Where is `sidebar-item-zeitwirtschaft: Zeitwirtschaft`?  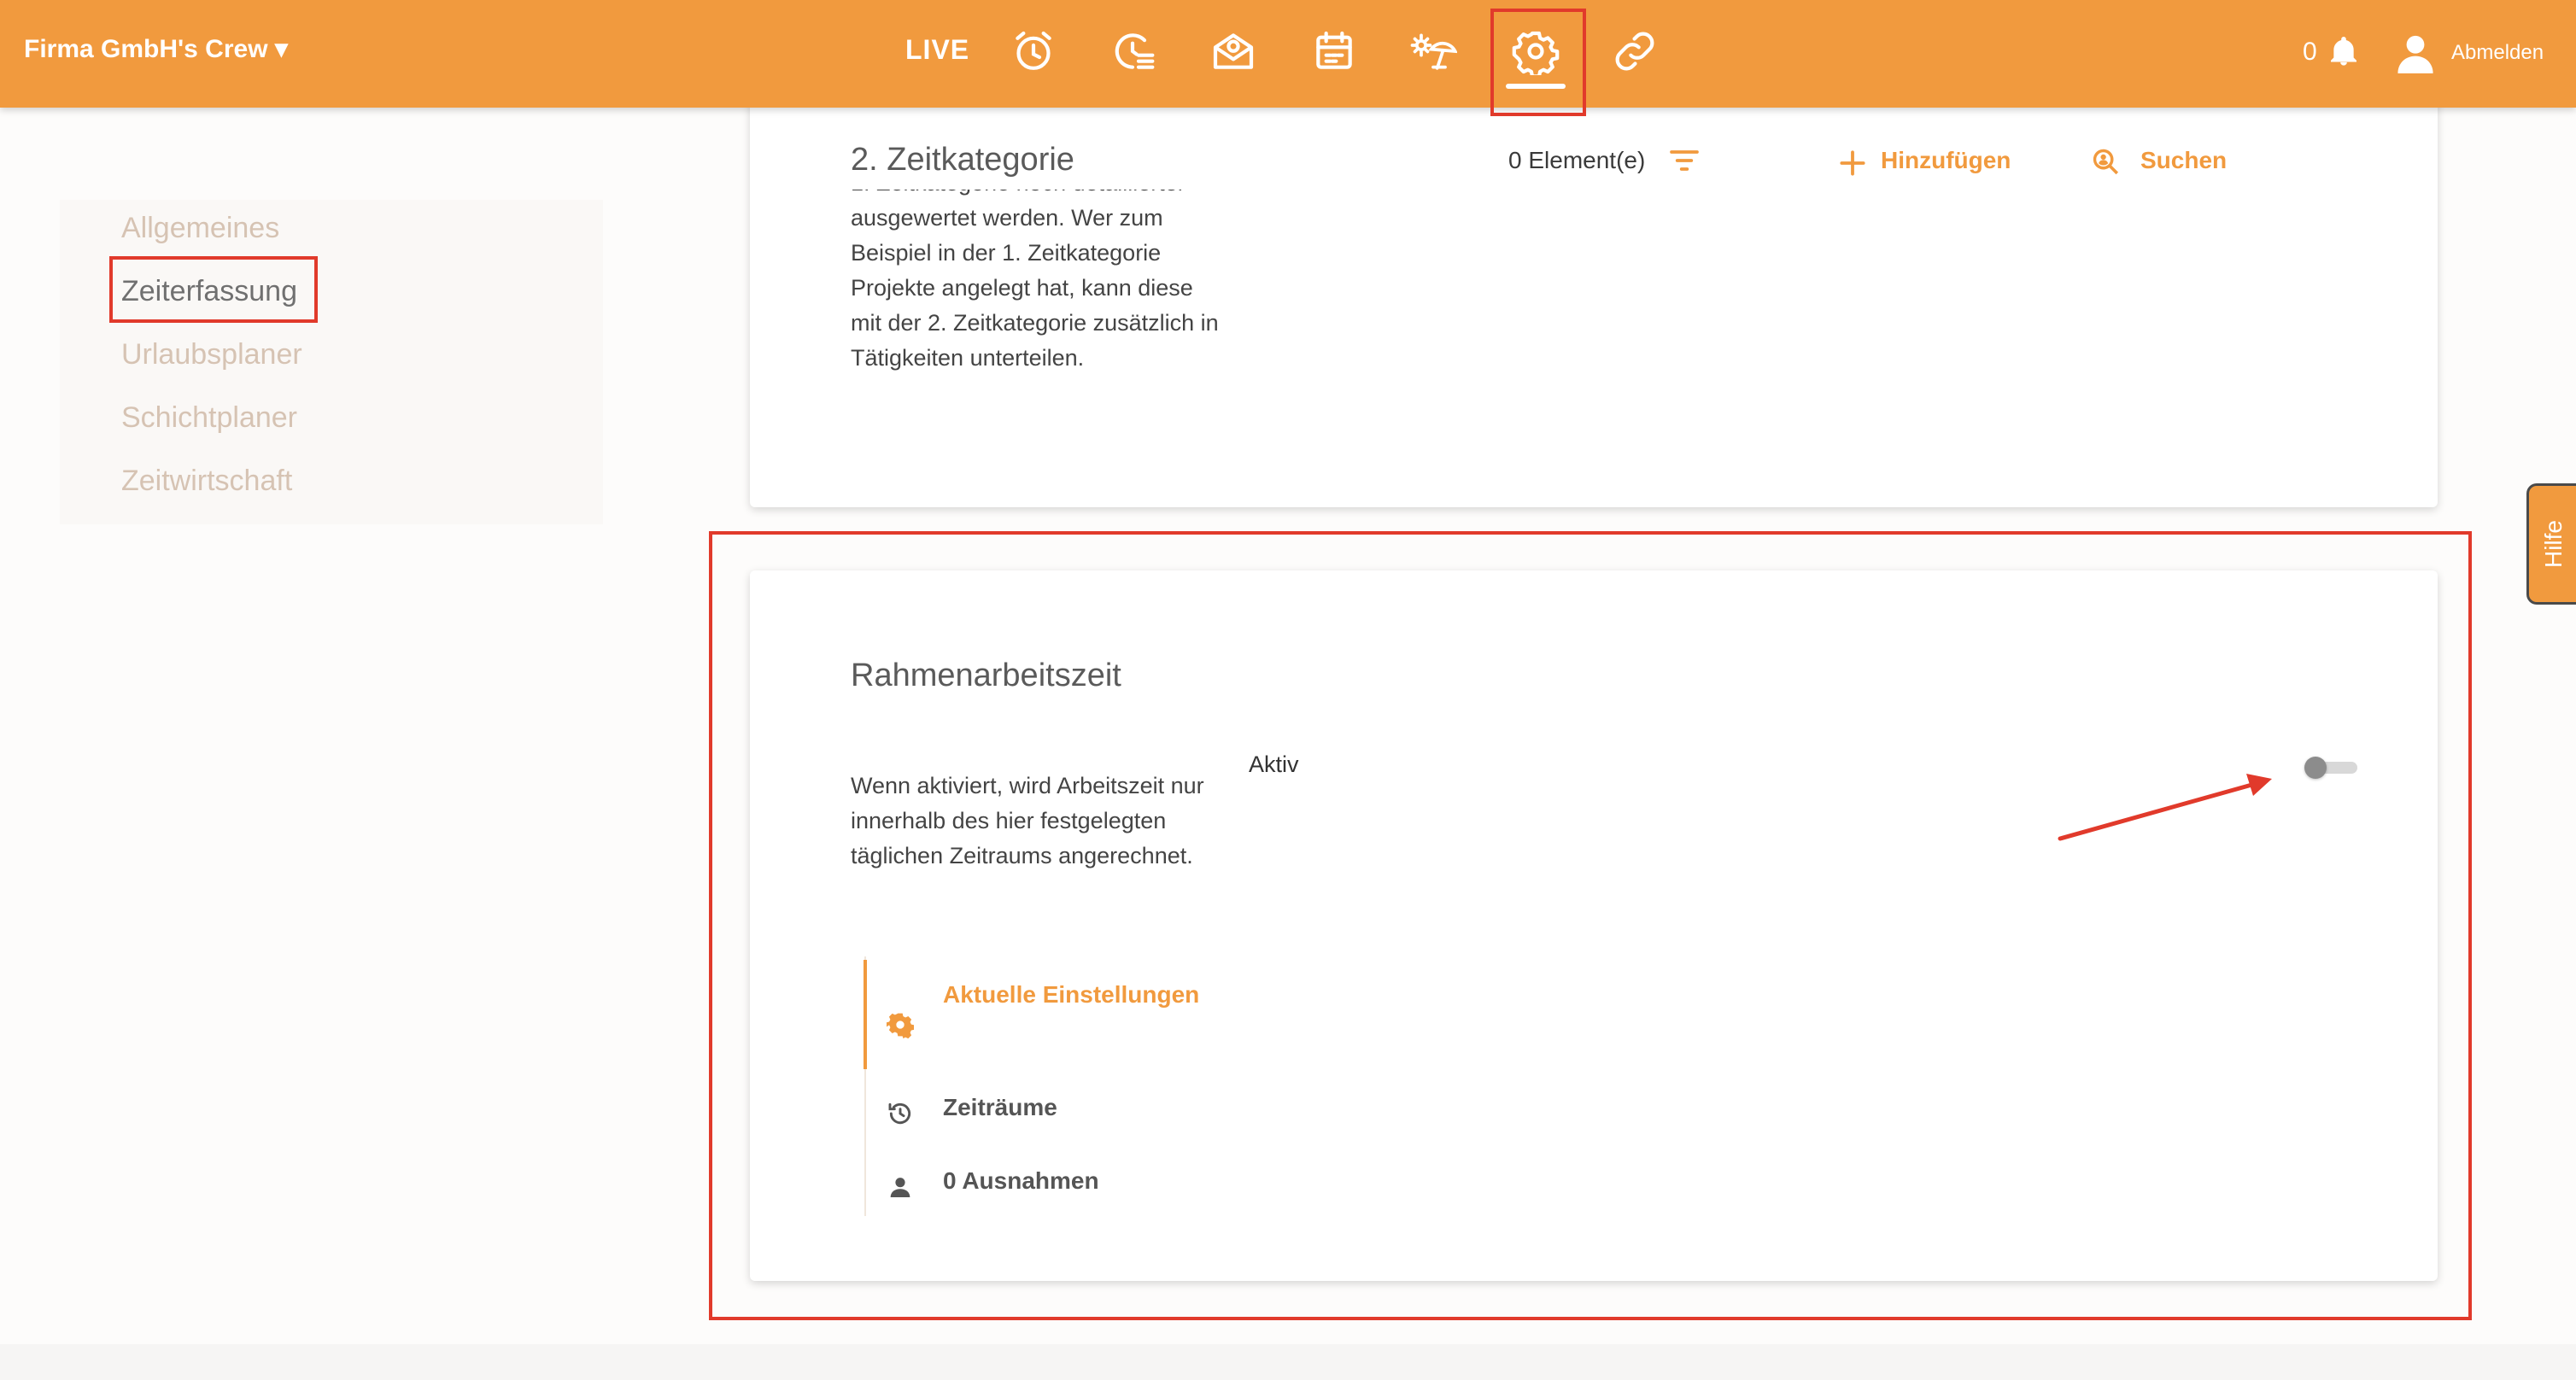 sidebar-item-zeitwirtschaft: Zeitwirtschaft is located at coordinates (206, 481).